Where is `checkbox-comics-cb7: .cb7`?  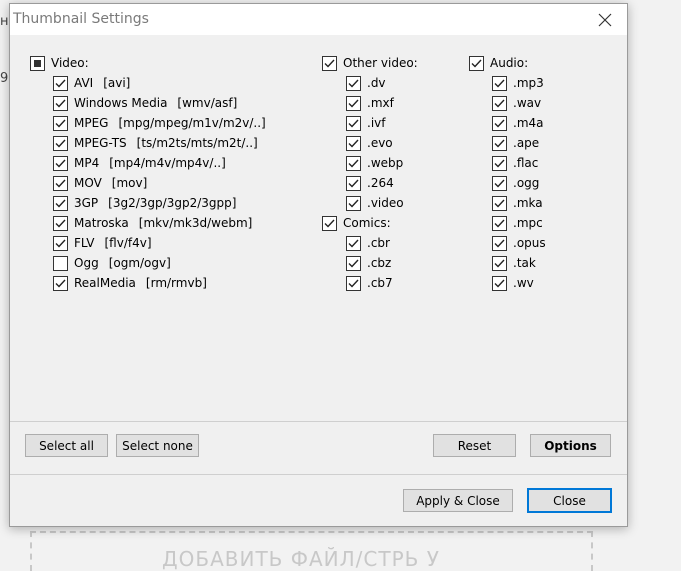 checkbox-comics-cb7: .cb7 is located at coordinates (369, 283).